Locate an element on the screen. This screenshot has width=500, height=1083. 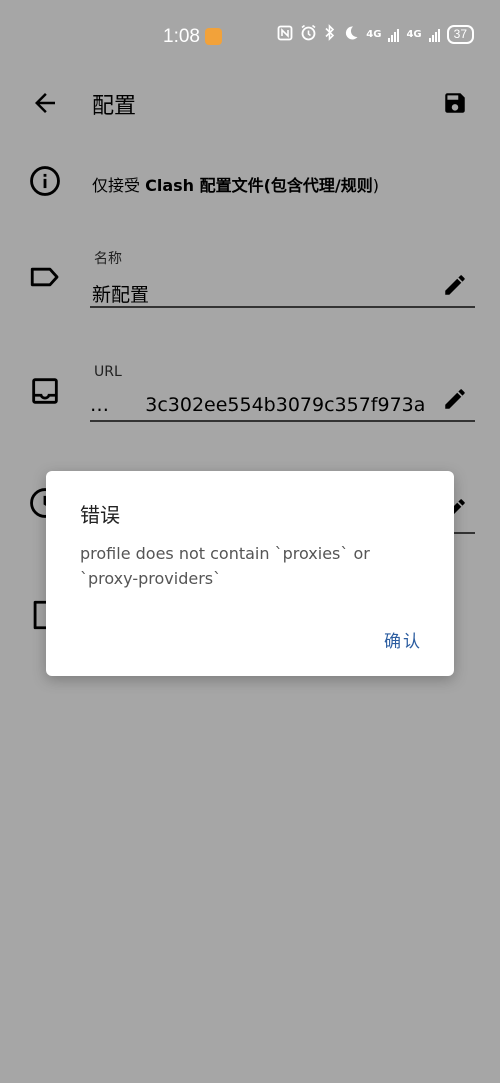
url-field-value: … 3c302ee554b3079c357f973a is located at coordinates (257, 405).